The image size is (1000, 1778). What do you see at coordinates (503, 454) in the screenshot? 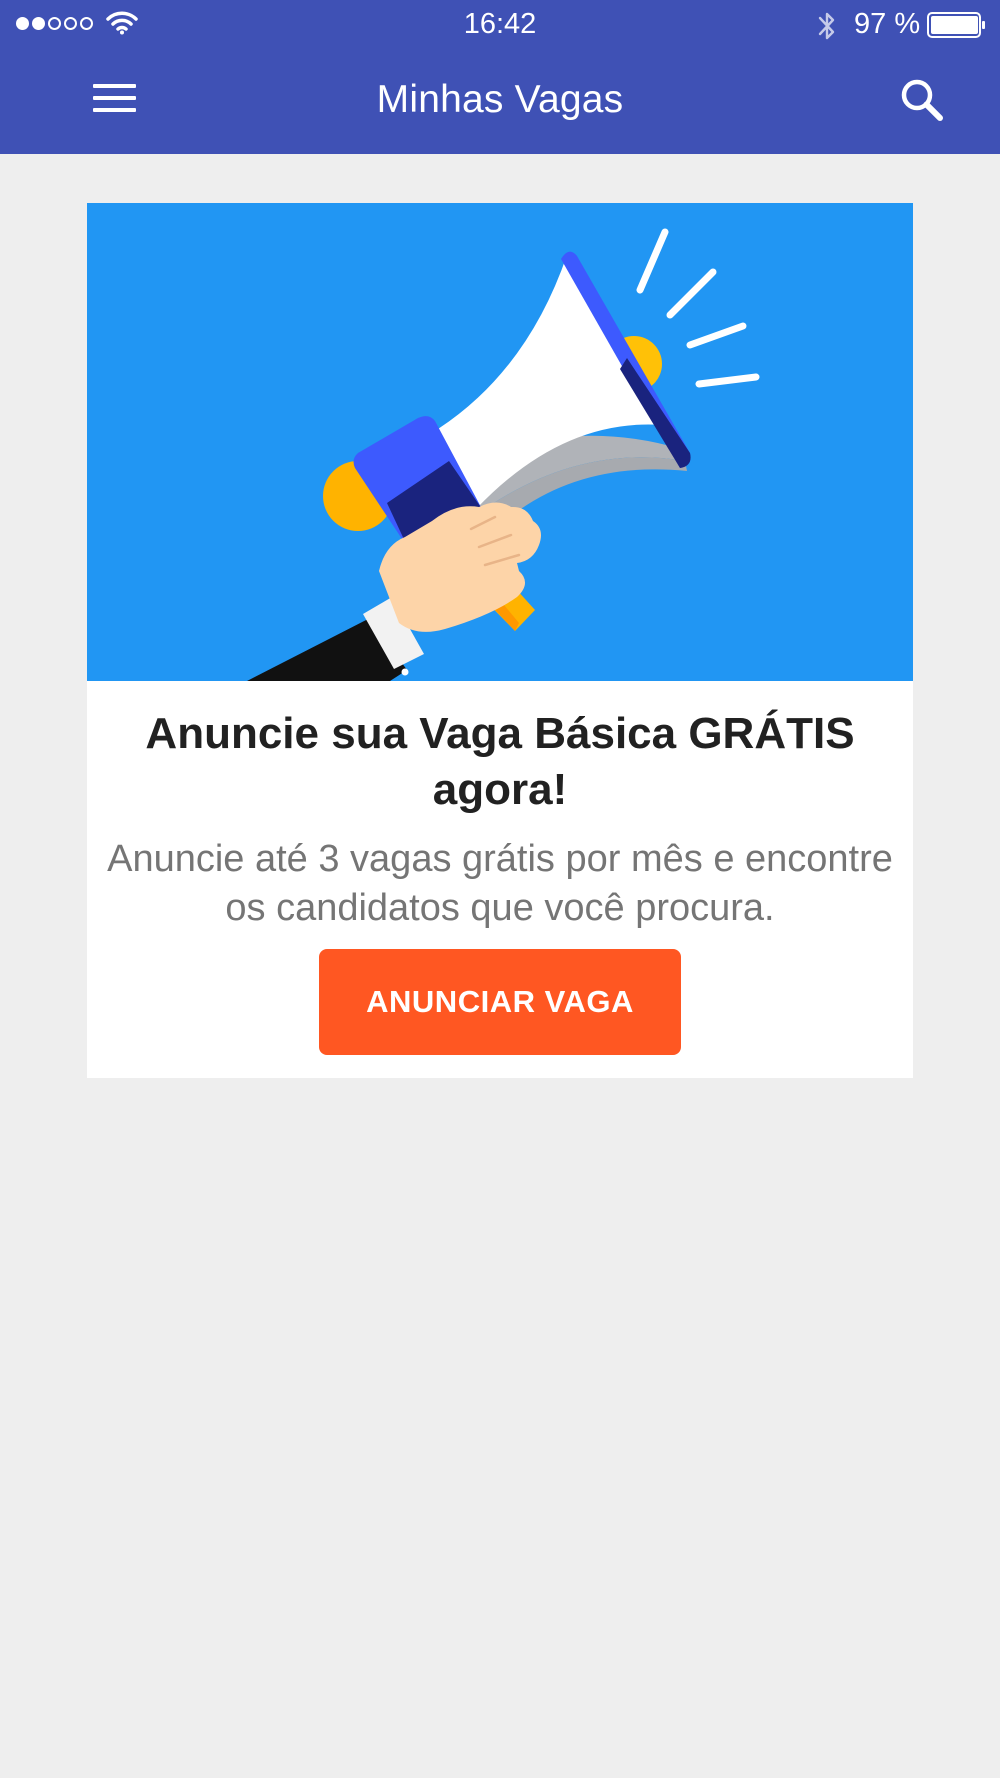
I see `megaphone-illustration` at bounding box center [503, 454].